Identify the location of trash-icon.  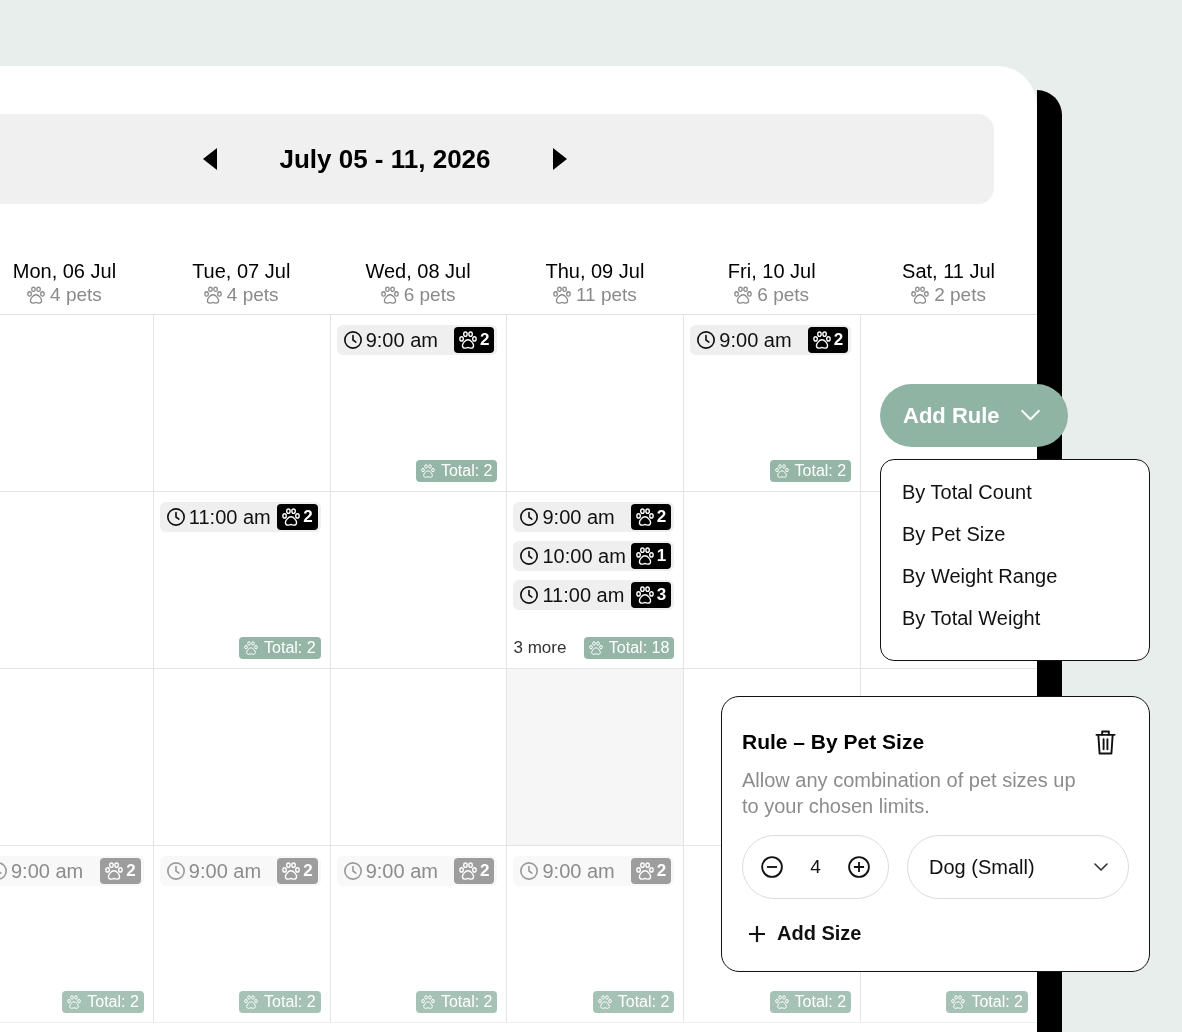
(1105, 742).